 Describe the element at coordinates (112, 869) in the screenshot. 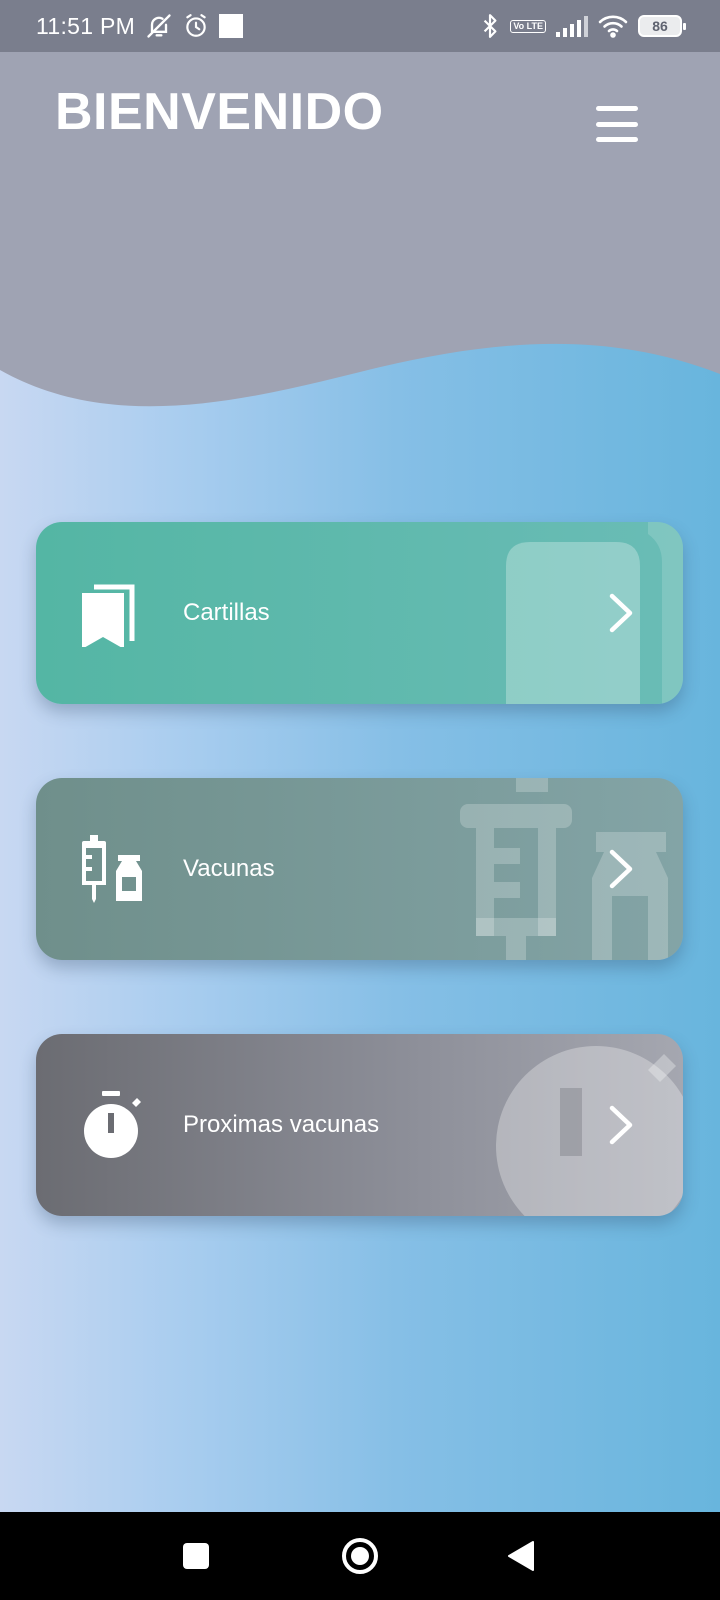

I see `syringe-vial-icon` at that location.